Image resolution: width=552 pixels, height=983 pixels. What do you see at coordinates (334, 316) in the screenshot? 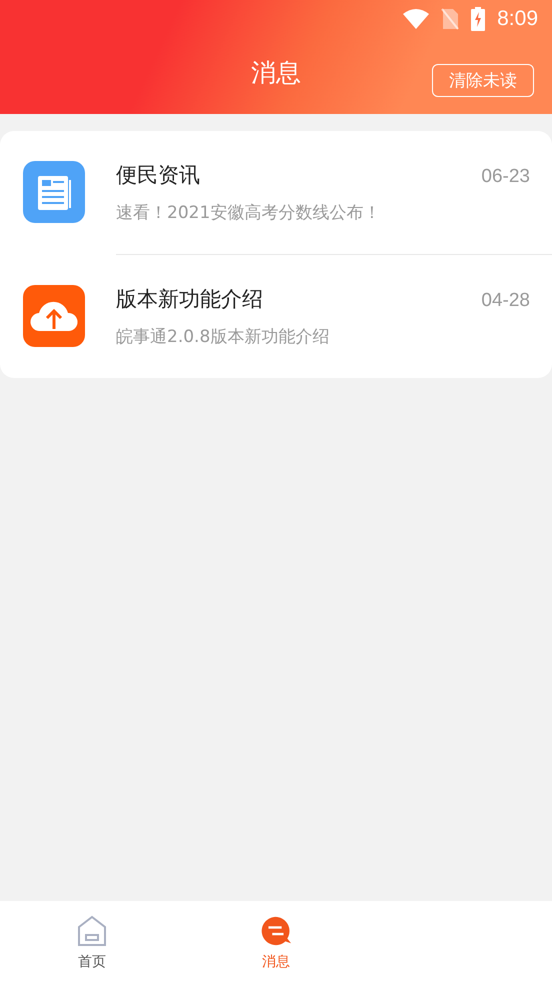
I see `message-item: 版本新功能介绍 04-28 皖事通2.0.8版本新功能介绍` at bounding box center [334, 316].